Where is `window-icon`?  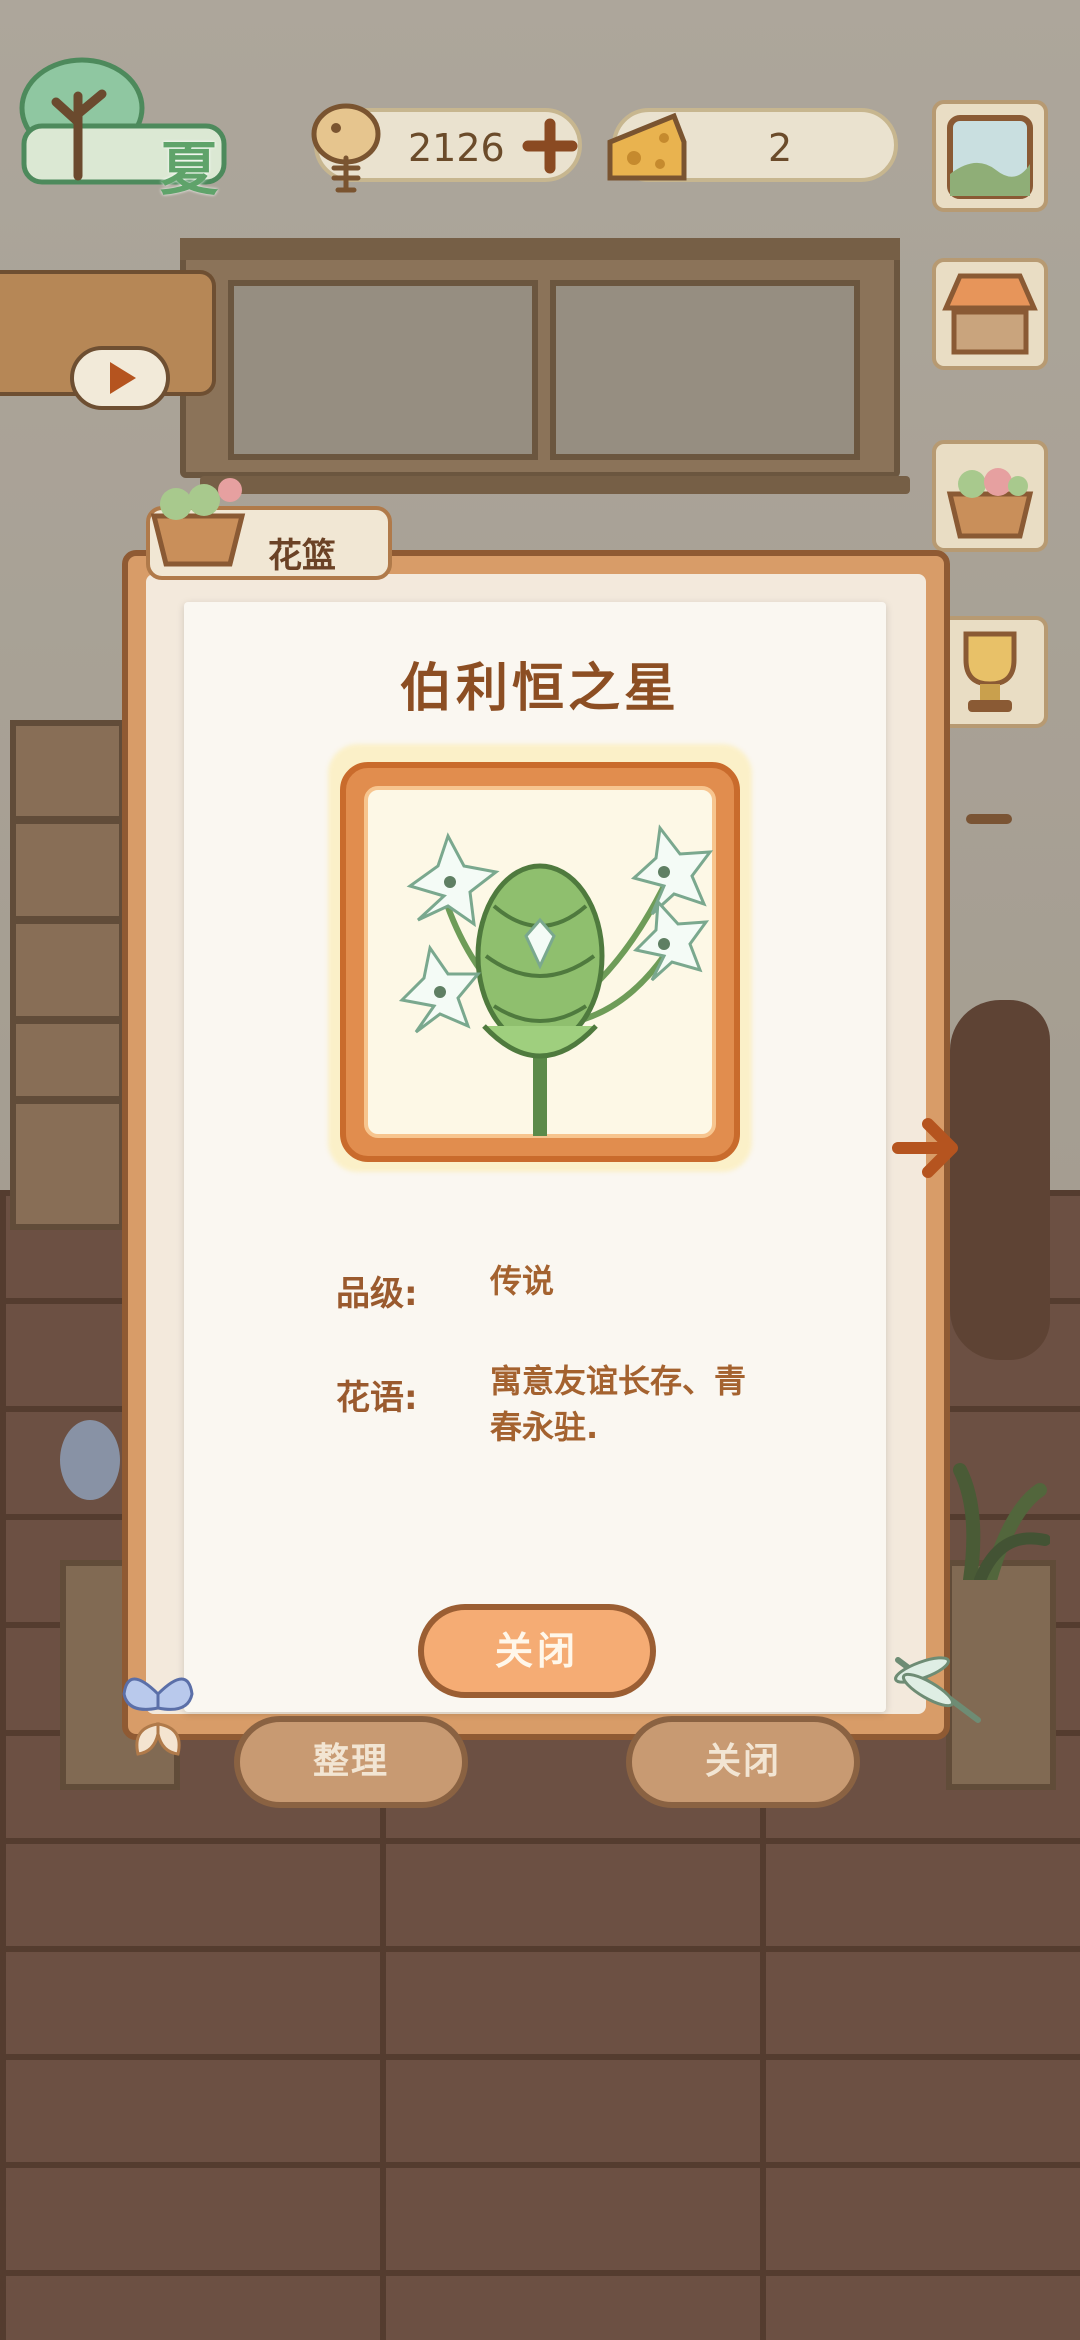
window-icon is located at coordinates (990, 157).